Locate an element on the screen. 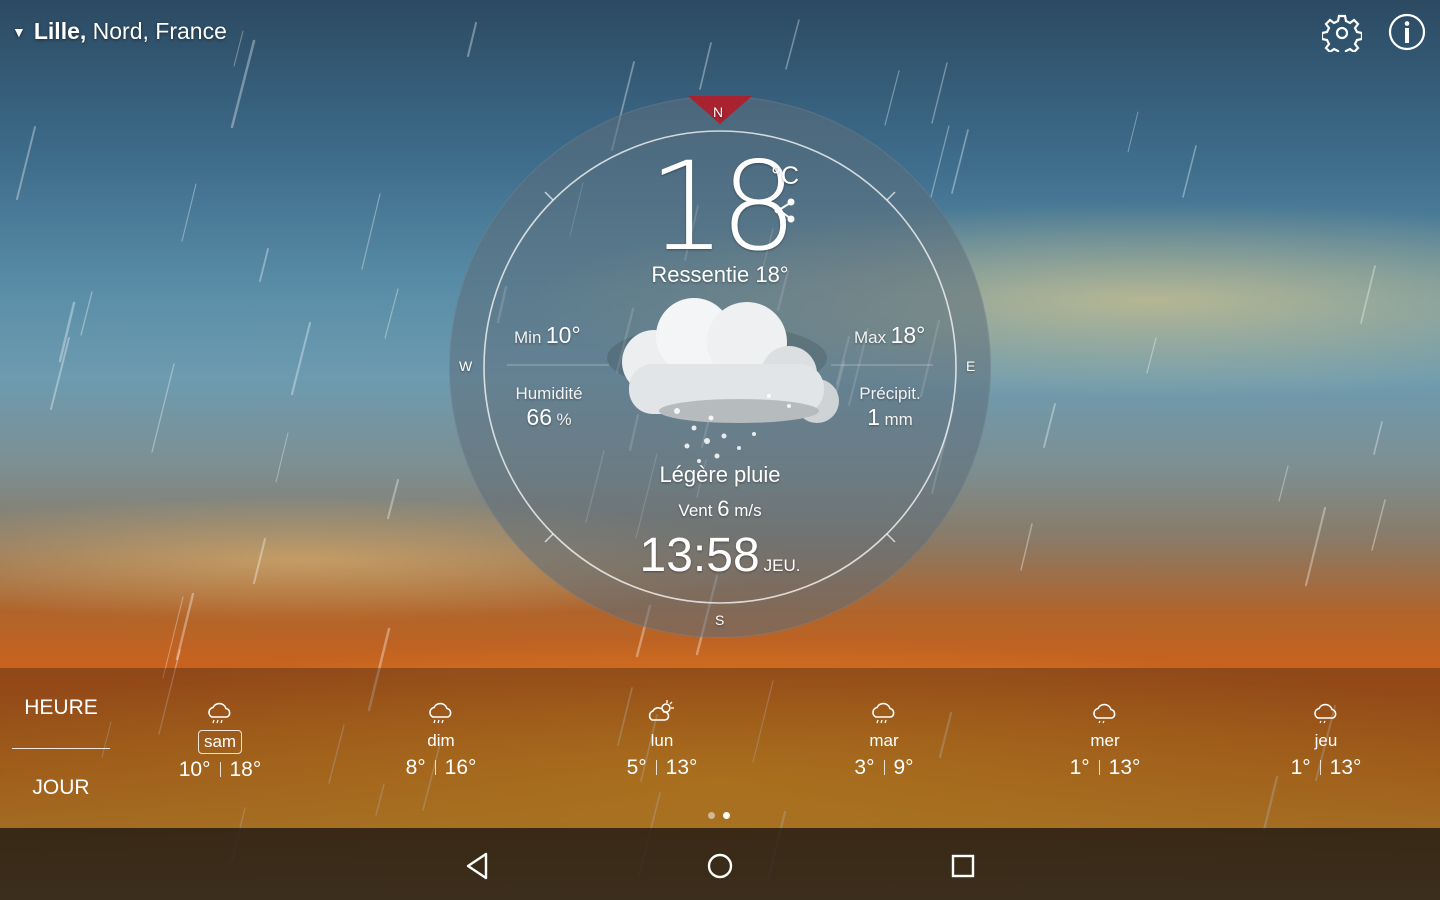 This screenshot has height=900, width=1440. forecast-day-name: jeu is located at coordinates (1326, 740).